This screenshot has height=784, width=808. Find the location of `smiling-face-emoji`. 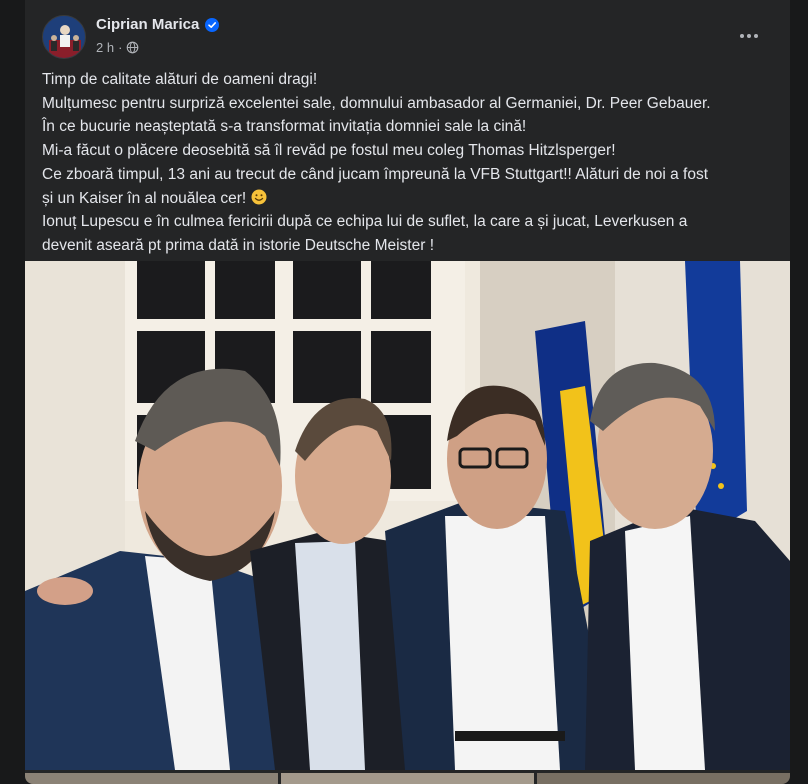

smiling-face-emoji is located at coordinates (259, 197).